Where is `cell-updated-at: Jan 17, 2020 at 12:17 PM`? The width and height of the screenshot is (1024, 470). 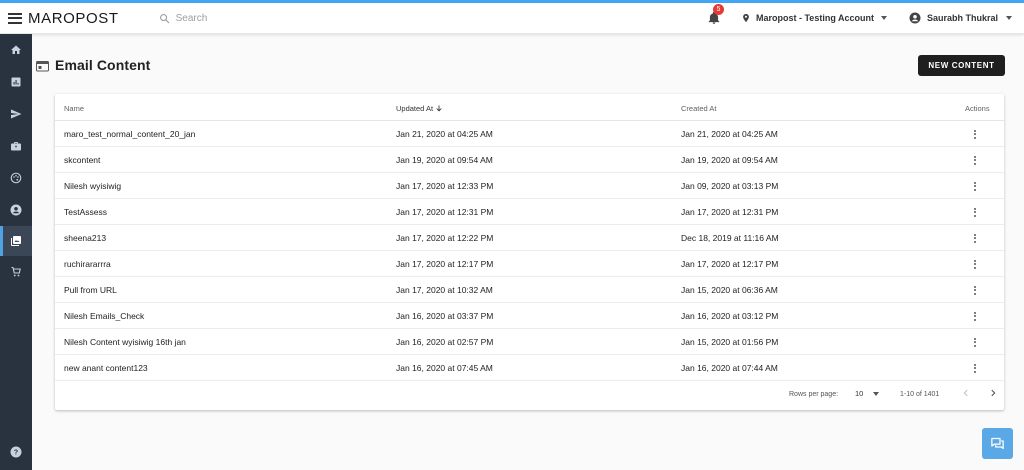
cell-updated-at: Jan 17, 2020 at 12:17 PM is located at coordinates (445, 264).